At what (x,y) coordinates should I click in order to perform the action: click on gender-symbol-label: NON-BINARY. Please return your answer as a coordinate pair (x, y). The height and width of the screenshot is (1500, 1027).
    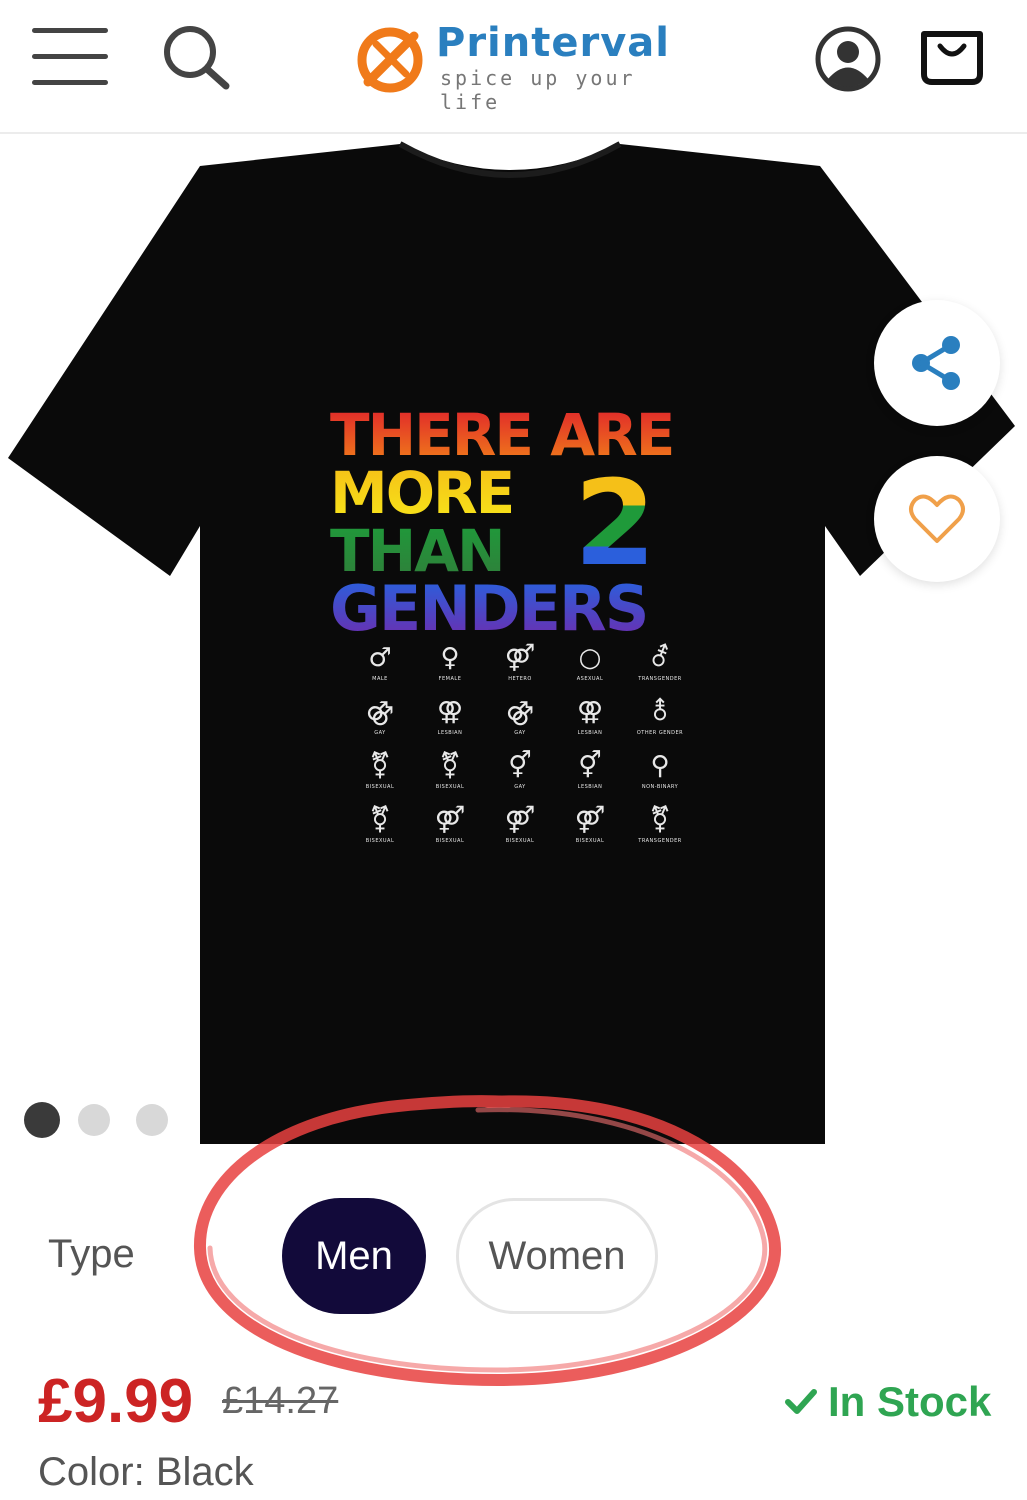
    Looking at the image, I should click on (660, 787).